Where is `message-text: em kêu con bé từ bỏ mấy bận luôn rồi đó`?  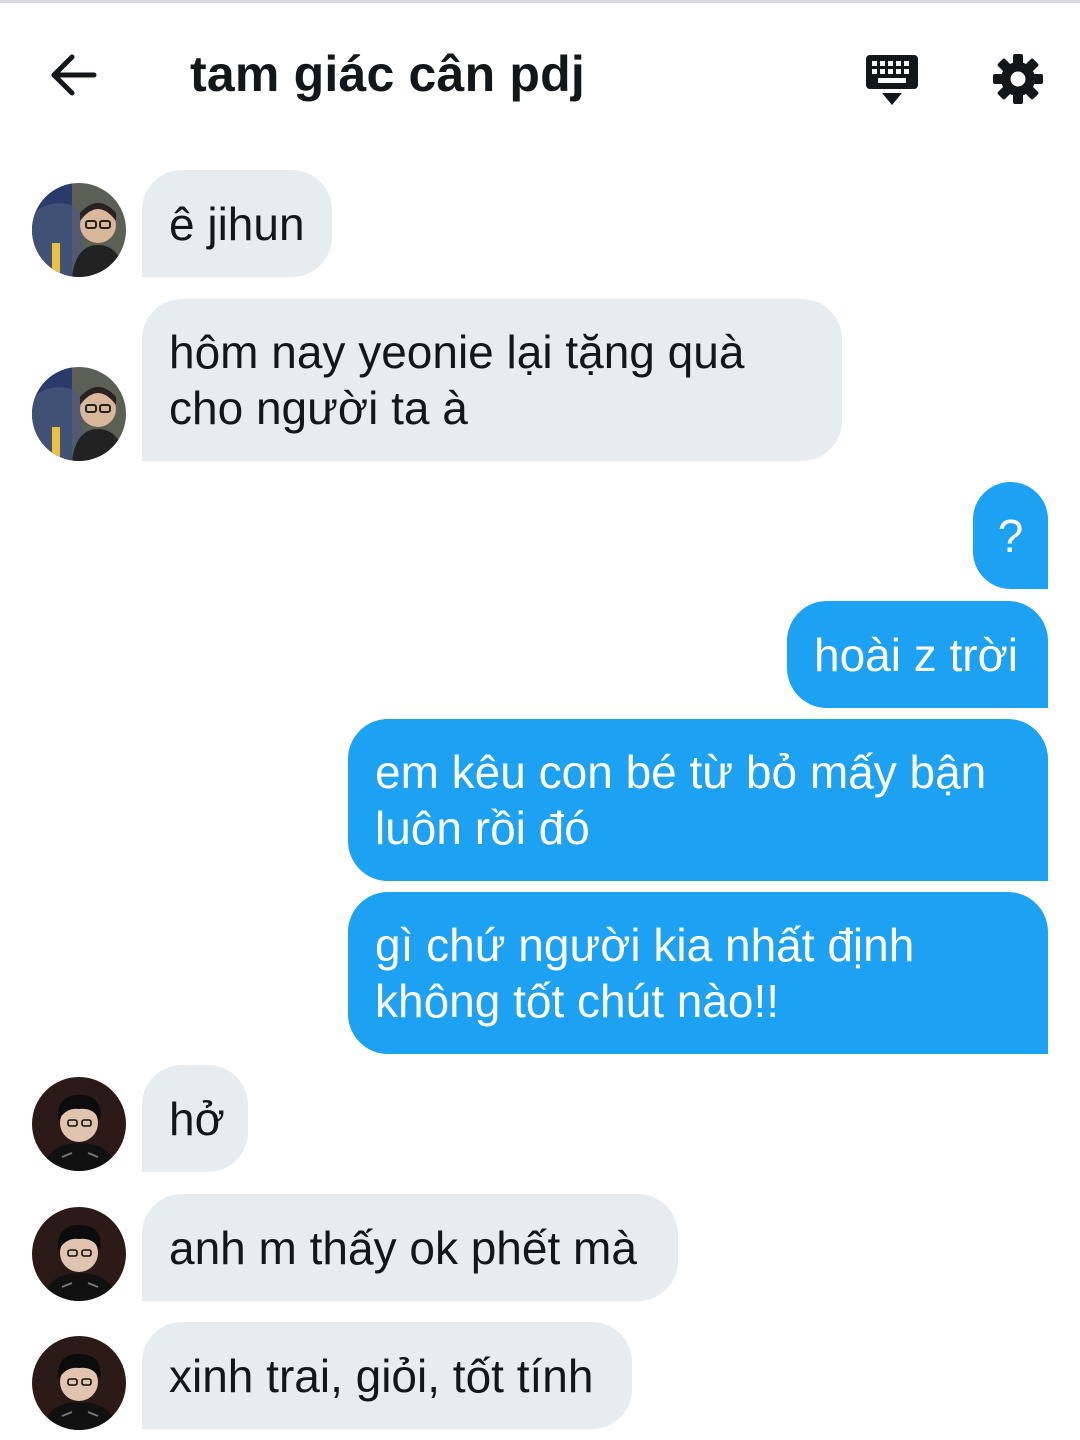 message-text: em kêu con bé từ bỏ mấy bận luôn rồi đó is located at coordinates (681, 800).